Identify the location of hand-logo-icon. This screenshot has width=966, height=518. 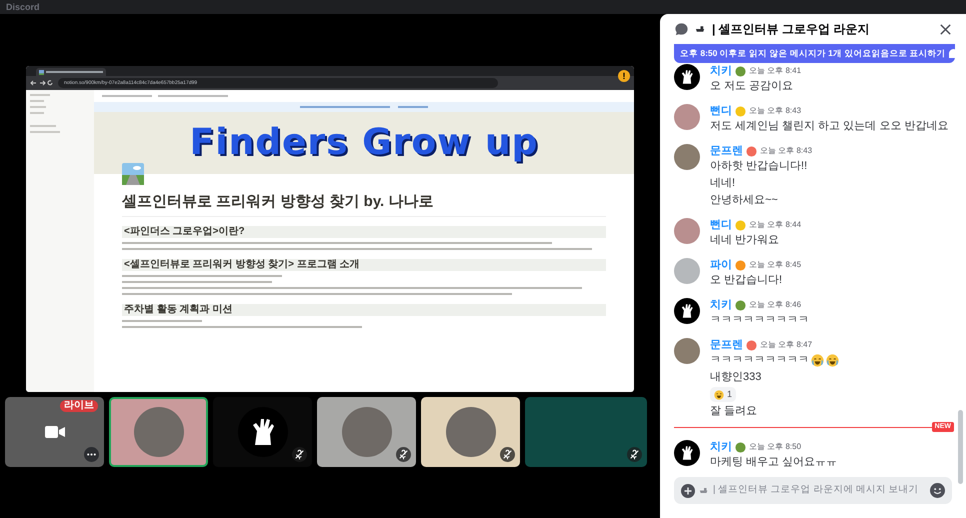
(263, 432).